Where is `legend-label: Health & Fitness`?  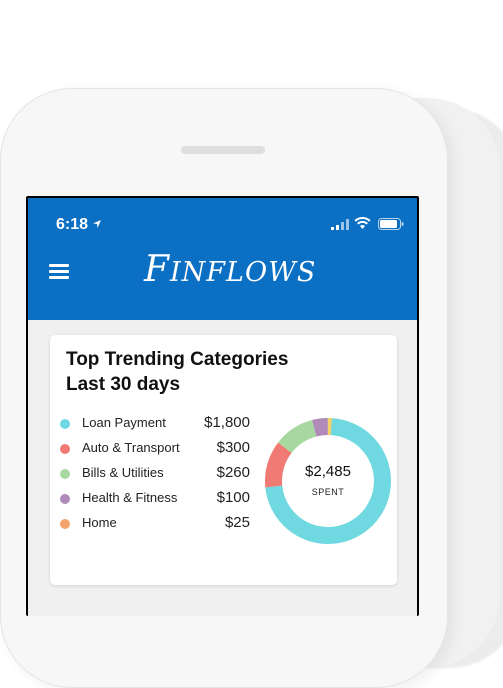 legend-label: Health & Fitness is located at coordinates (130, 497).